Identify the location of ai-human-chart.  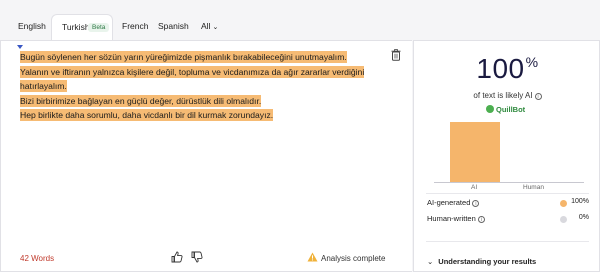
(509, 152).